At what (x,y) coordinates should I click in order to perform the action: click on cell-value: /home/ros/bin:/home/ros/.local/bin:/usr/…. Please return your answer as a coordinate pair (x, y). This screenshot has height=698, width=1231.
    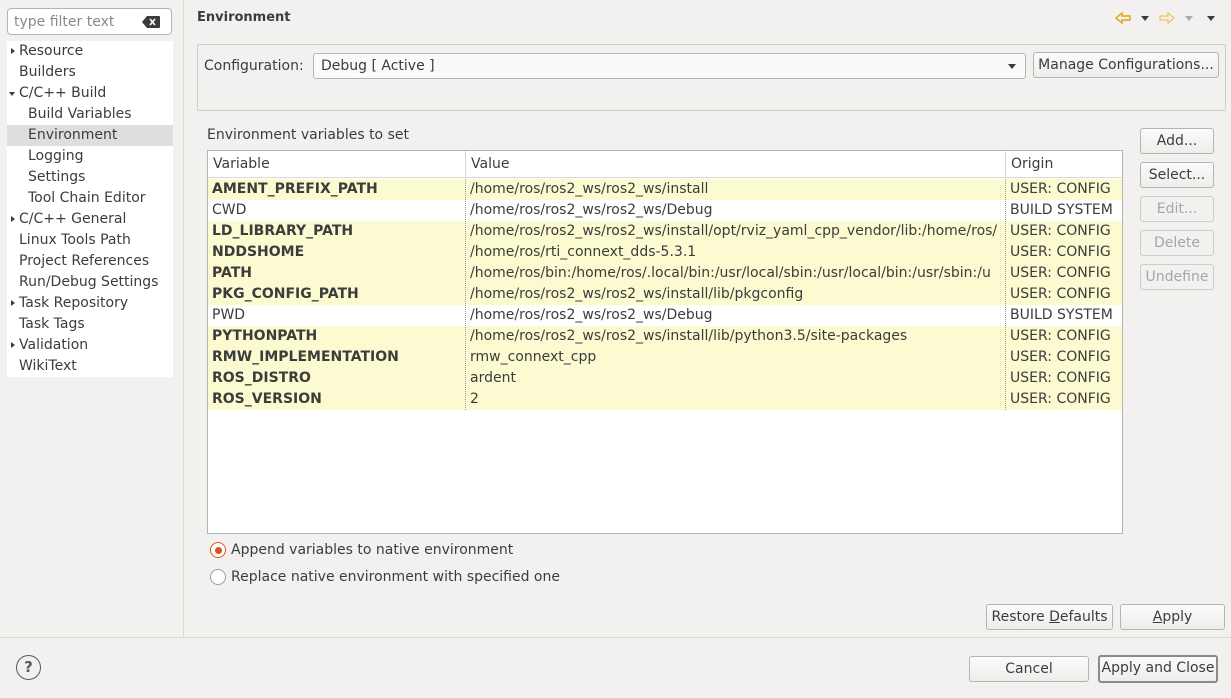
    Looking at the image, I should click on (730, 273).